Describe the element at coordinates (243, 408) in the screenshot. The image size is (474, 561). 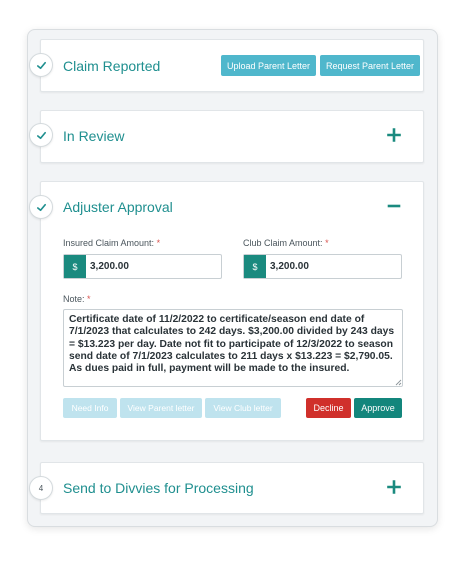
I see `view-club-letter-button: View Club letter` at that location.